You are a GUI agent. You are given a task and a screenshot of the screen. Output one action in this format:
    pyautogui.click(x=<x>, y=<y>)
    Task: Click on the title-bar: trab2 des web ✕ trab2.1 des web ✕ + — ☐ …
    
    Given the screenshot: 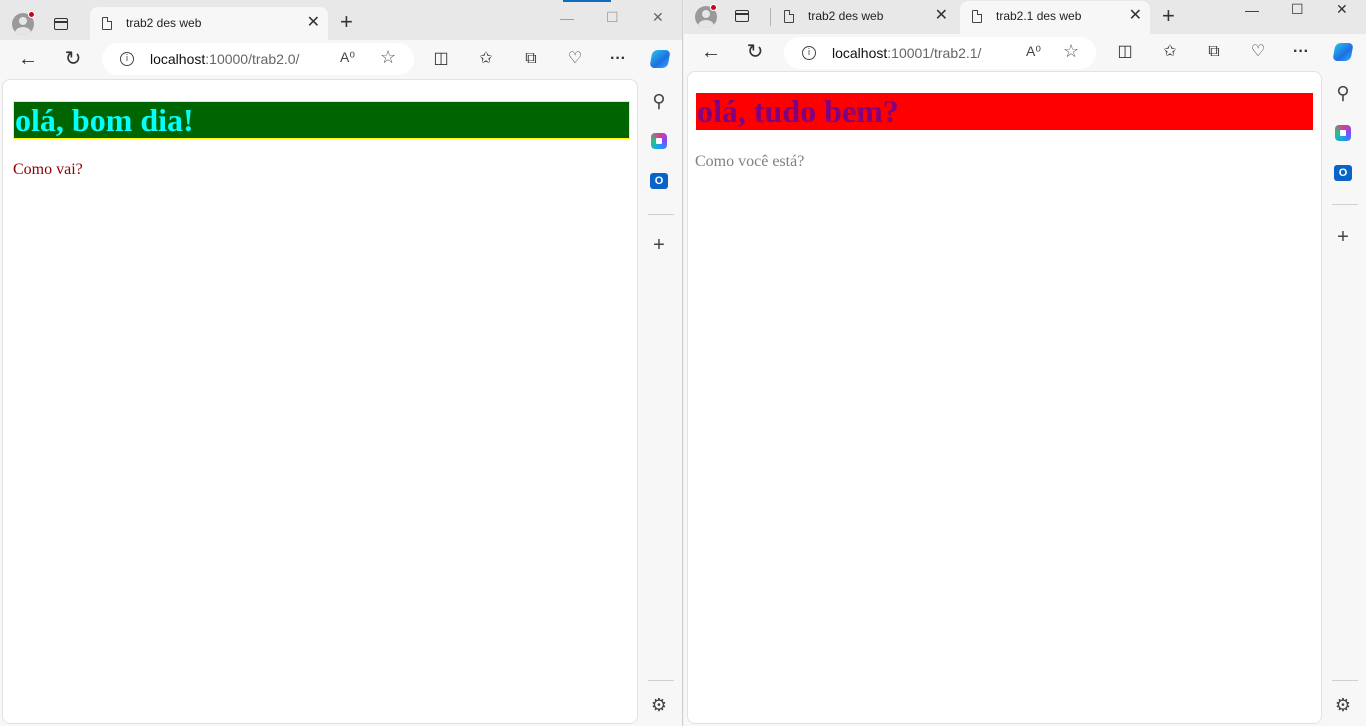 What is the action you would take?
    pyautogui.click(x=1025, y=17)
    